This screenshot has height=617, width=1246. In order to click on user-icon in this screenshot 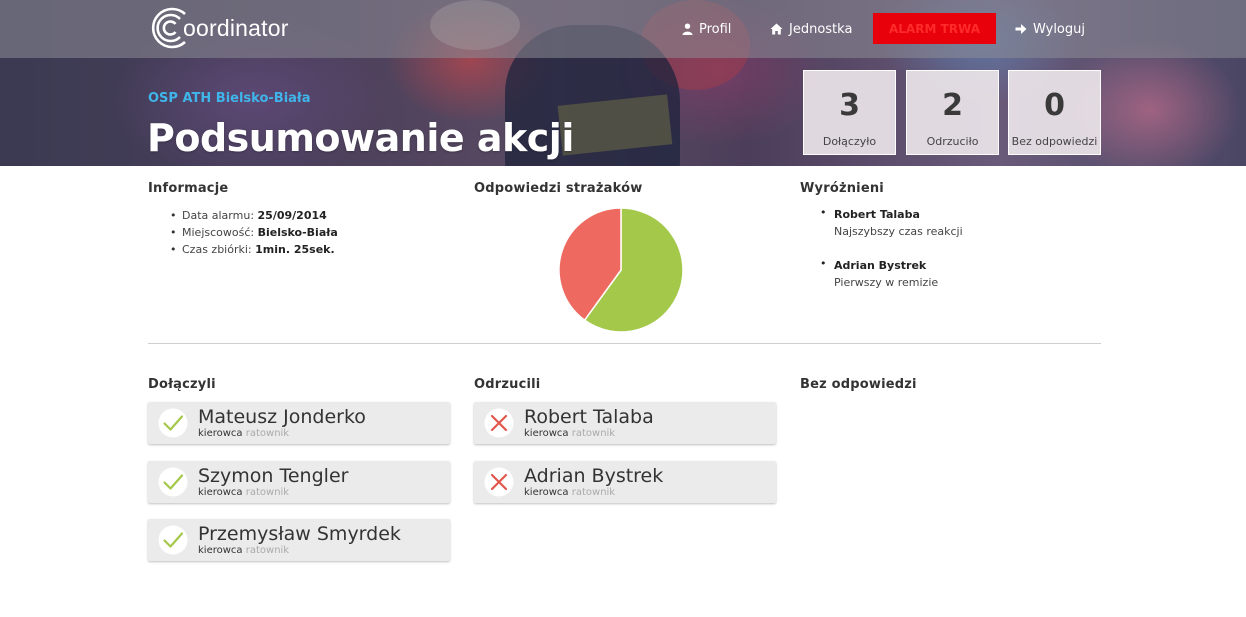, I will do `click(687, 29)`.